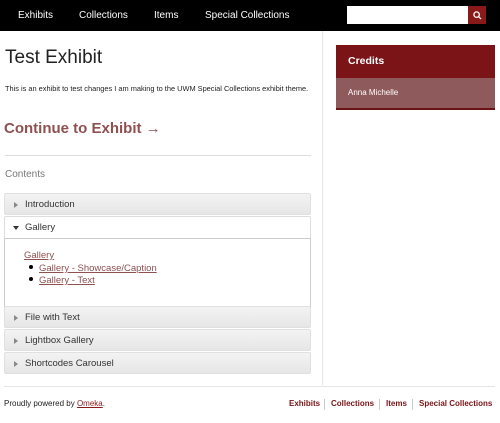 This screenshot has height=423, width=500. Describe the element at coordinates (59, 340) in the screenshot. I see `accordion-label: Lightbox Gallery` at that location.